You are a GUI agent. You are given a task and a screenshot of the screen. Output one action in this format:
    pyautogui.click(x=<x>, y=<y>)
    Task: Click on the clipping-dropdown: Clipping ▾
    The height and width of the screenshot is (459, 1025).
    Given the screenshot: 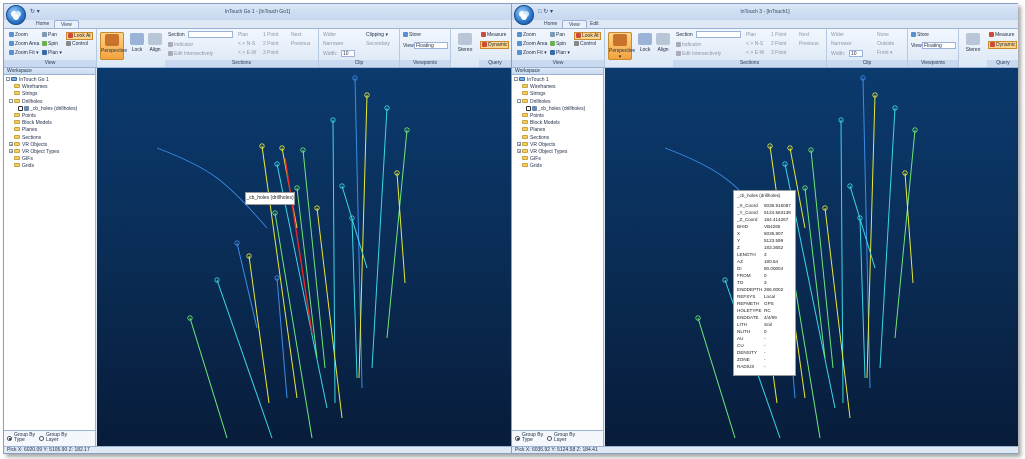 What is the action you would take?
    pyautogui.click(x=377, y=35)
    